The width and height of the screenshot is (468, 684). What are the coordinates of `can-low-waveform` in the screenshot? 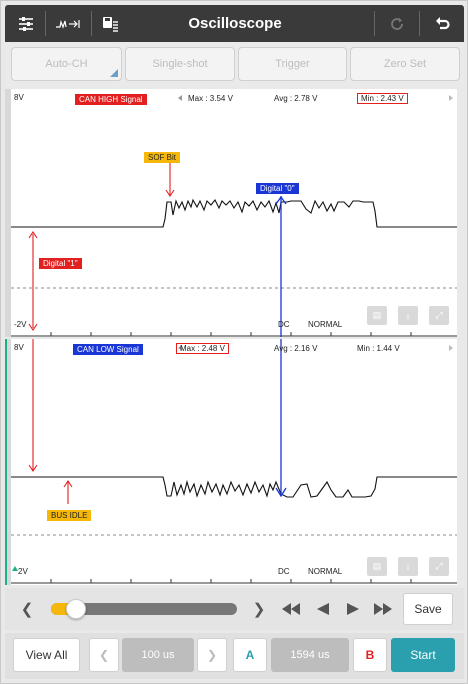 It's located at (234, 487).